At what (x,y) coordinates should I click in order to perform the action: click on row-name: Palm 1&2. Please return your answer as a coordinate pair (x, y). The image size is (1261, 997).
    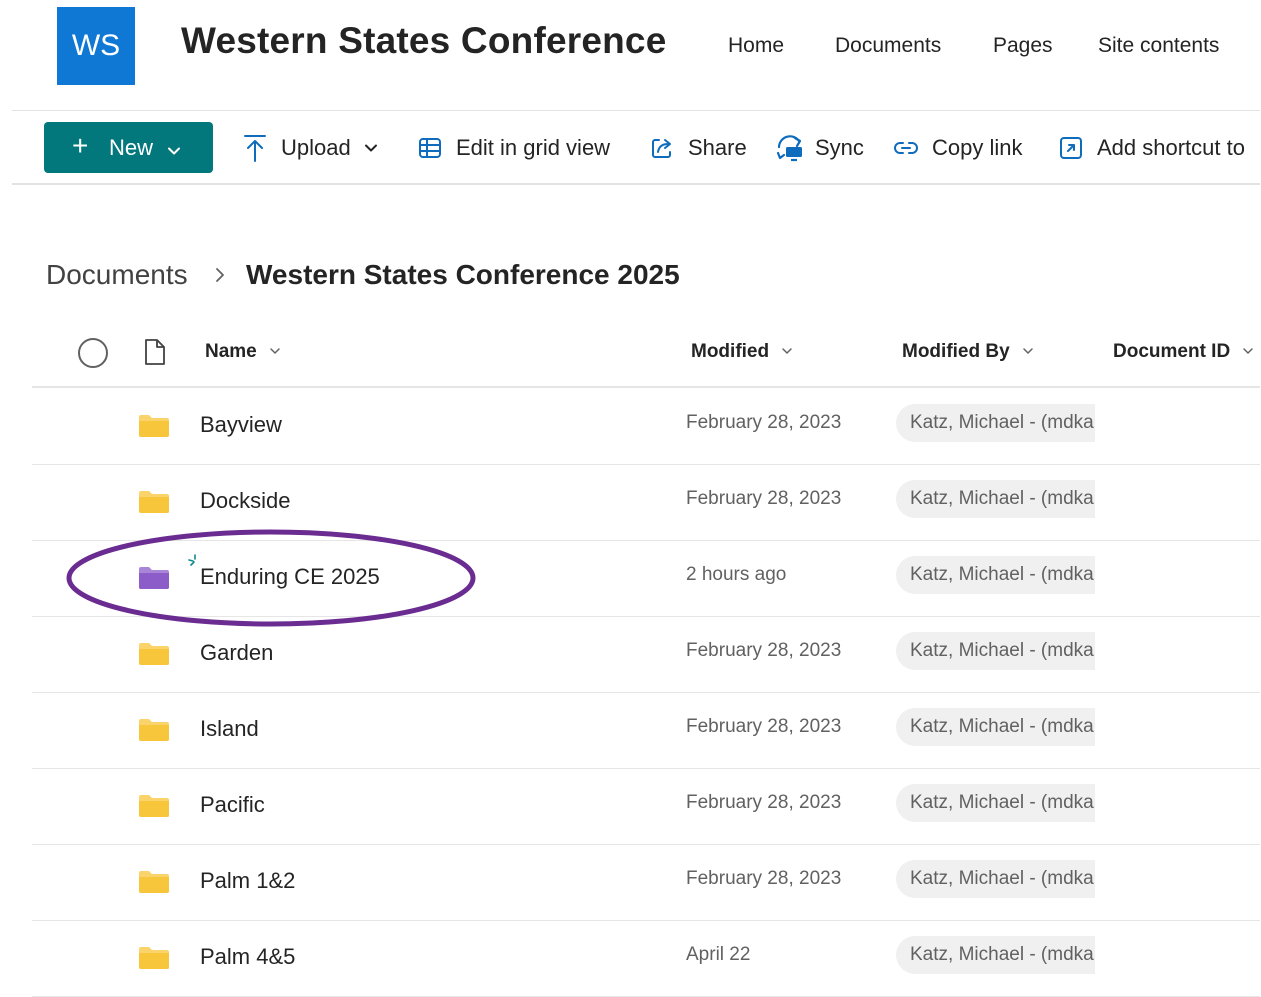
    Looking at the image, I should click on (247, 881).